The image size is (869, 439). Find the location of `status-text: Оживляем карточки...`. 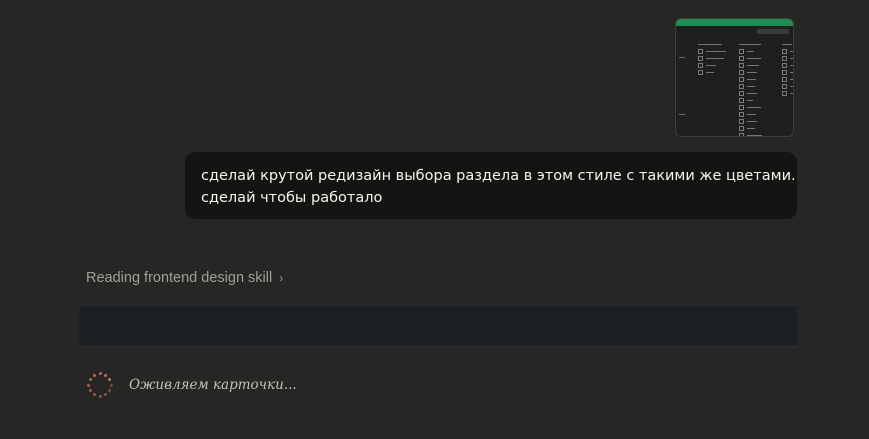

status-text: Оживляем карточки... is located at coordinates (213, 385).